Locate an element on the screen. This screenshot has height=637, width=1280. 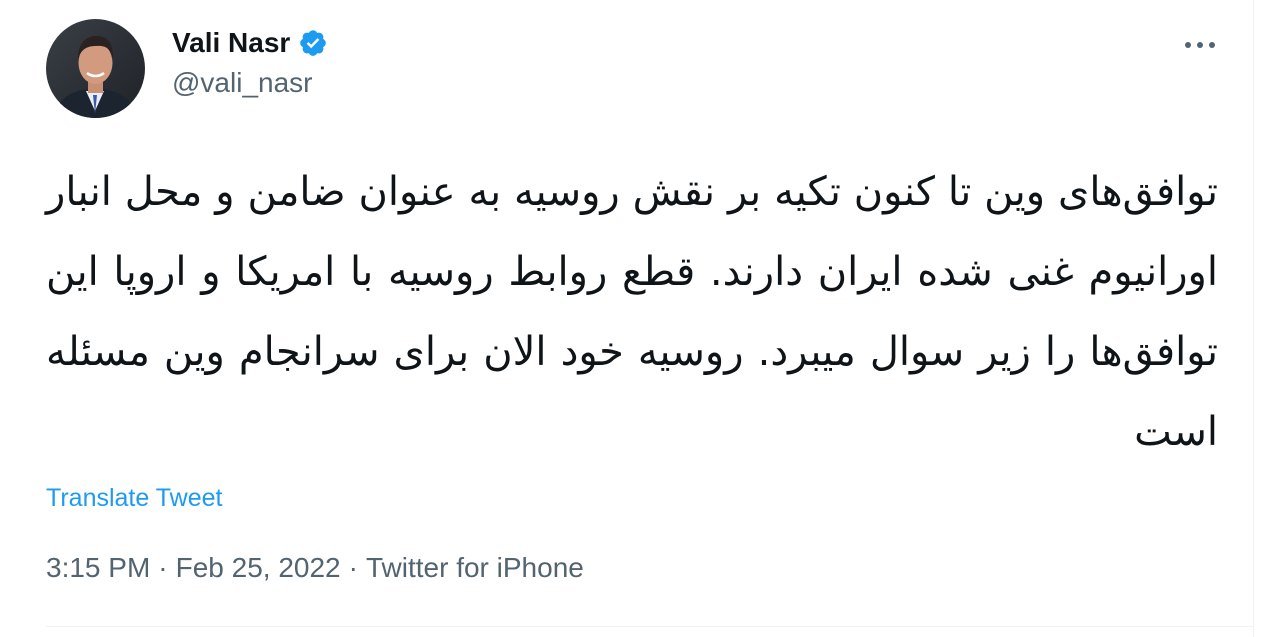
section-divider is located at coordinates (650, 626).